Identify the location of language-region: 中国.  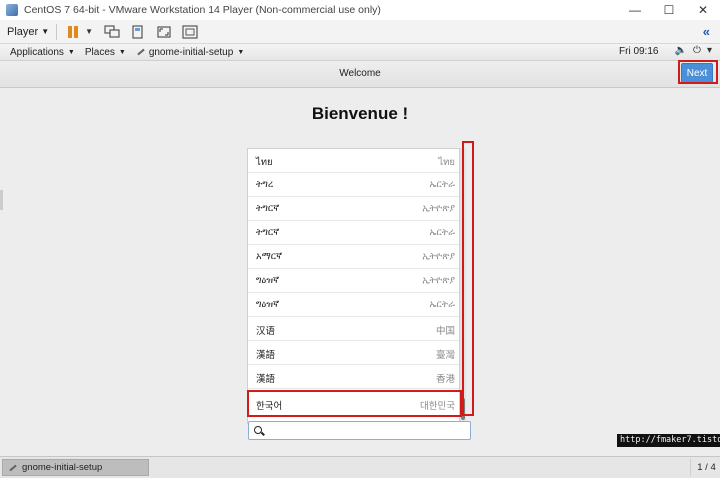
(445, 331).